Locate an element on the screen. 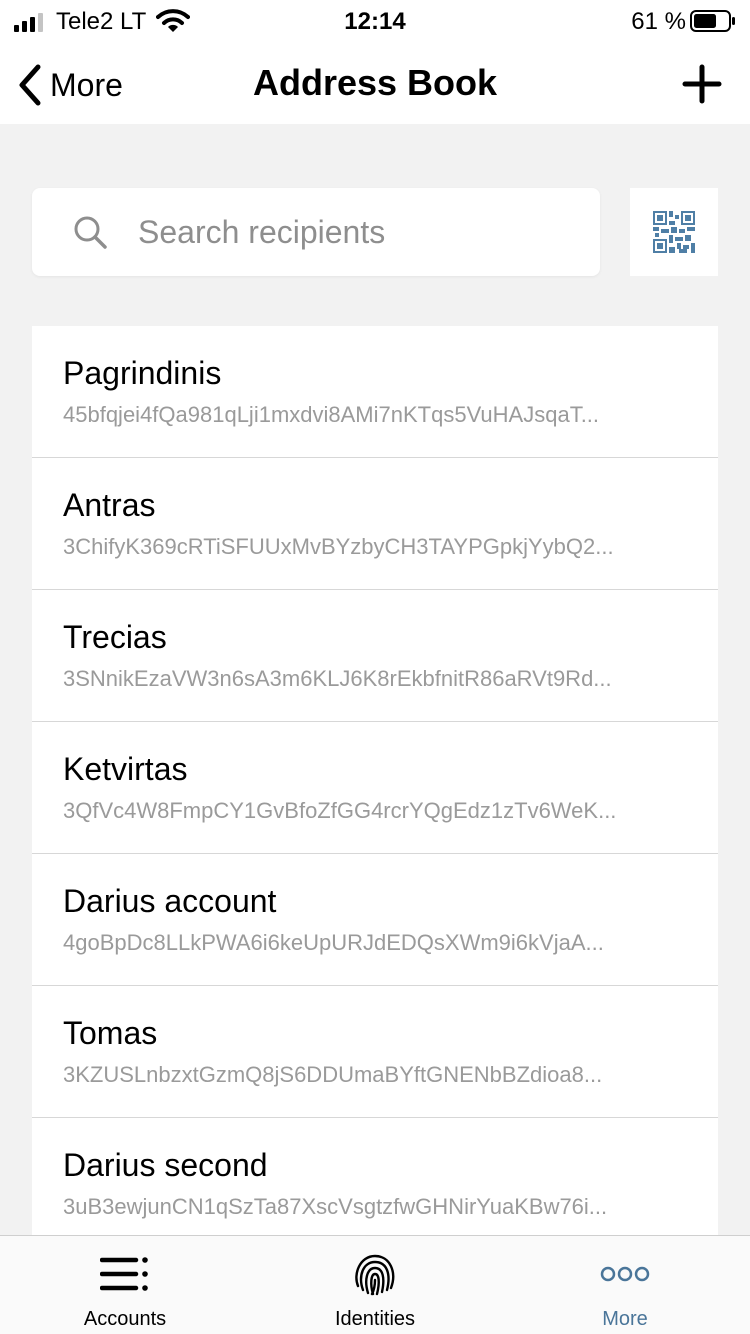 The width and height of the screenshot is (750, 1334). recipient-name: Darius second is located at coordinates (165, 1165).